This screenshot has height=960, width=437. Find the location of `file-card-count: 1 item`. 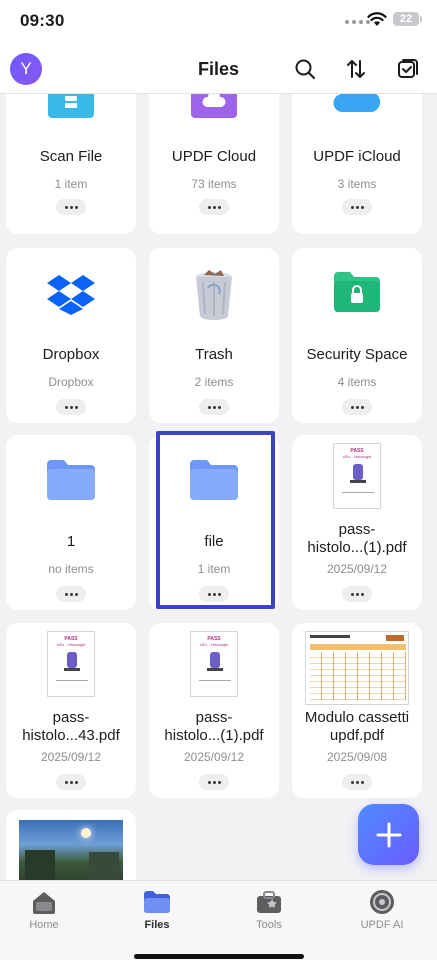

file-card-count: 1 item is located at coordinates (71, 184).